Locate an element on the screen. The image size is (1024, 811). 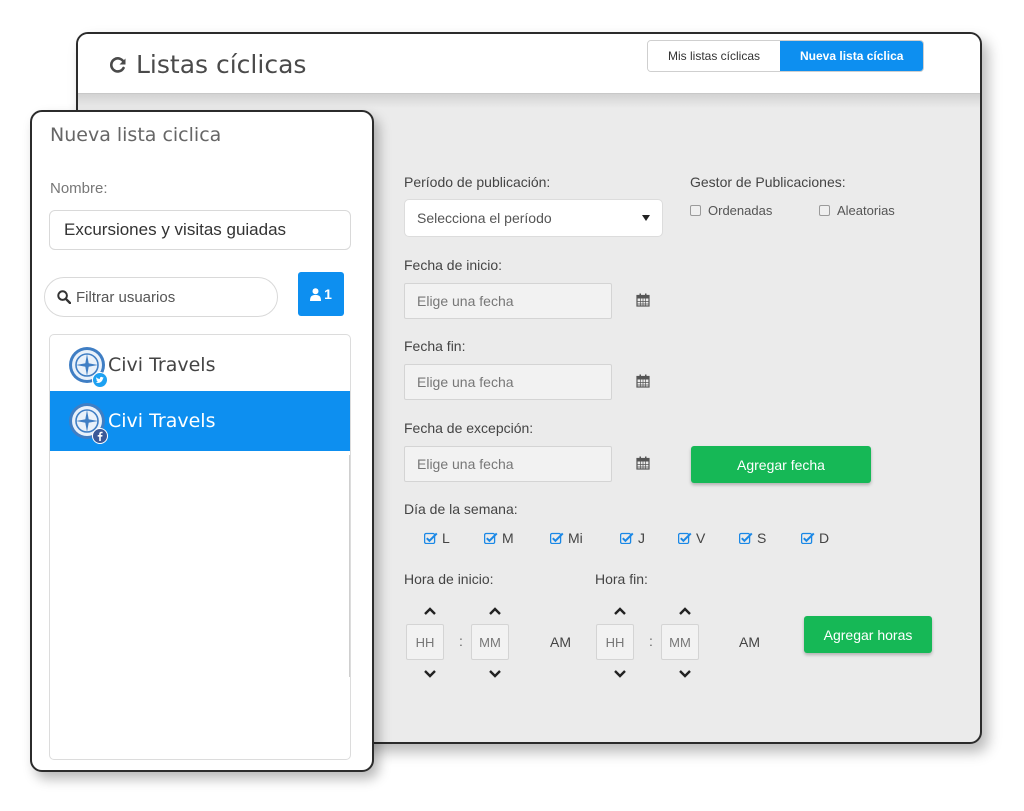
weekday-label: J is located at coordinates (641, 538).